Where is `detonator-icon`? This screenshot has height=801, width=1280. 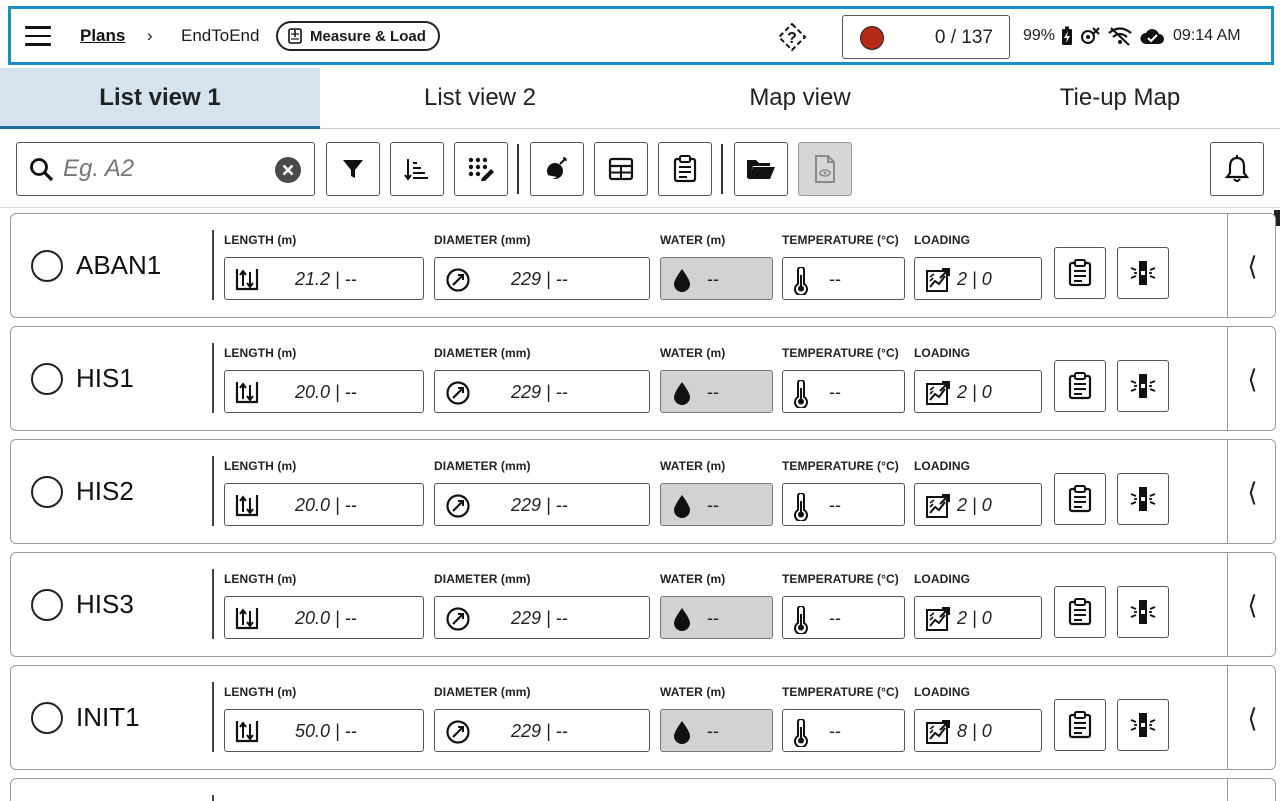 detonator-icon is located at coordinates (1143, 499).